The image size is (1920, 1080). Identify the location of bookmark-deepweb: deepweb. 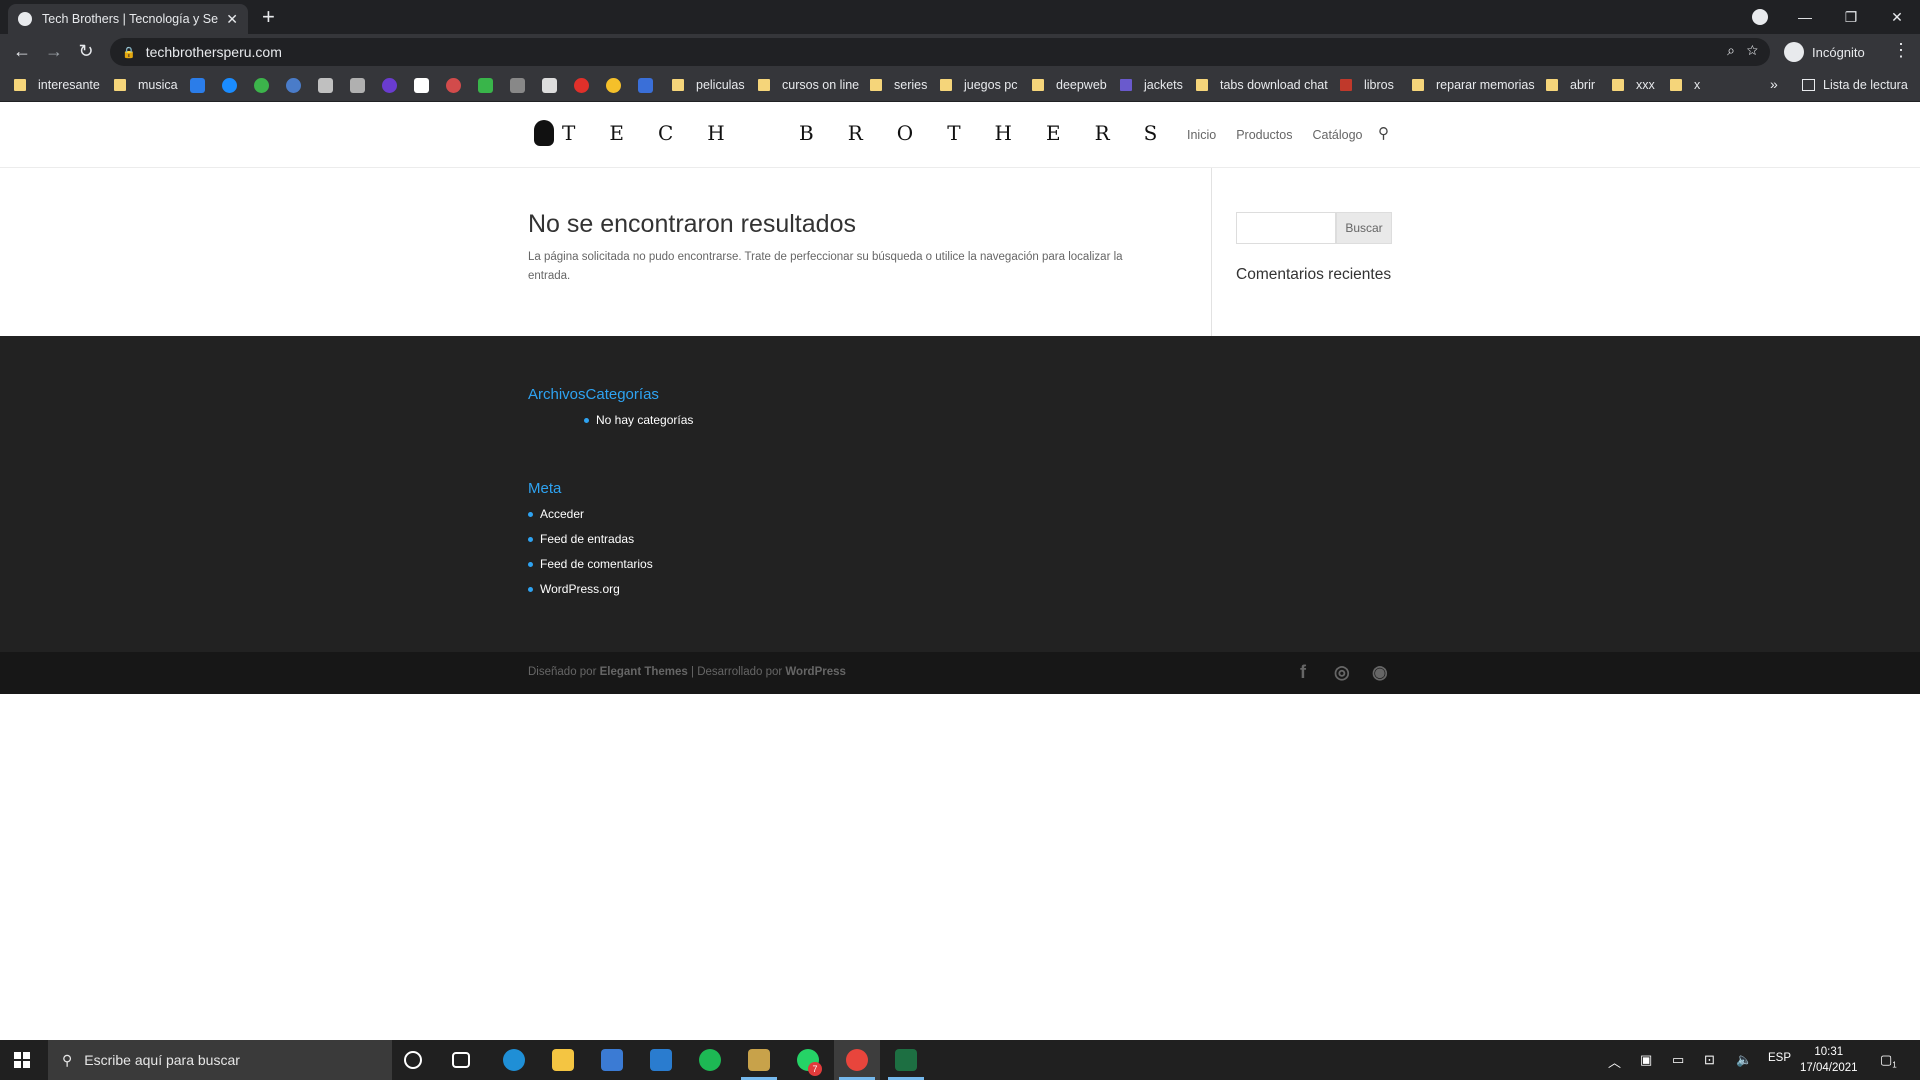
(1069, 85).